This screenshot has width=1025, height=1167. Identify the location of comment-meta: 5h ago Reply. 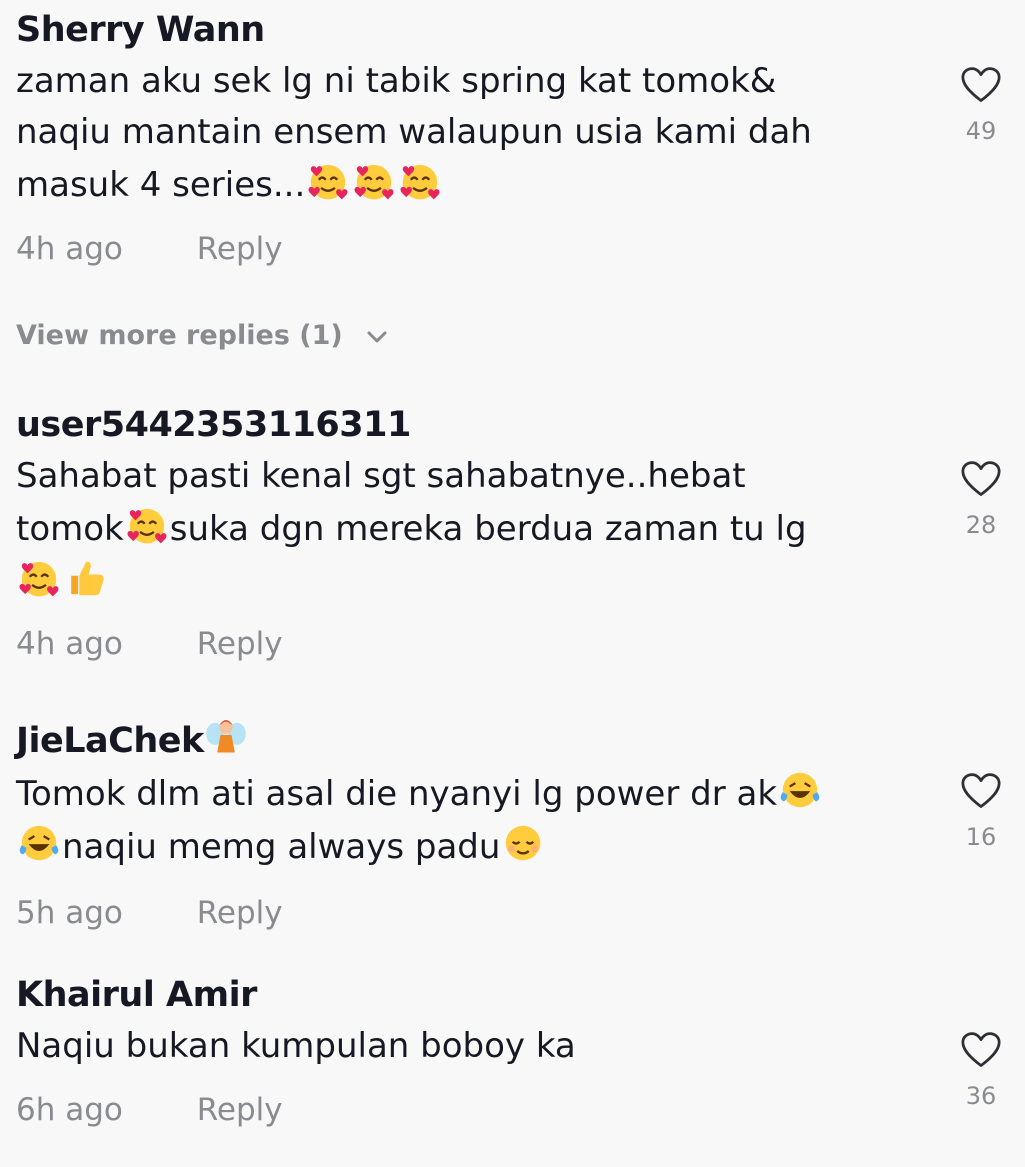
(511, 913).